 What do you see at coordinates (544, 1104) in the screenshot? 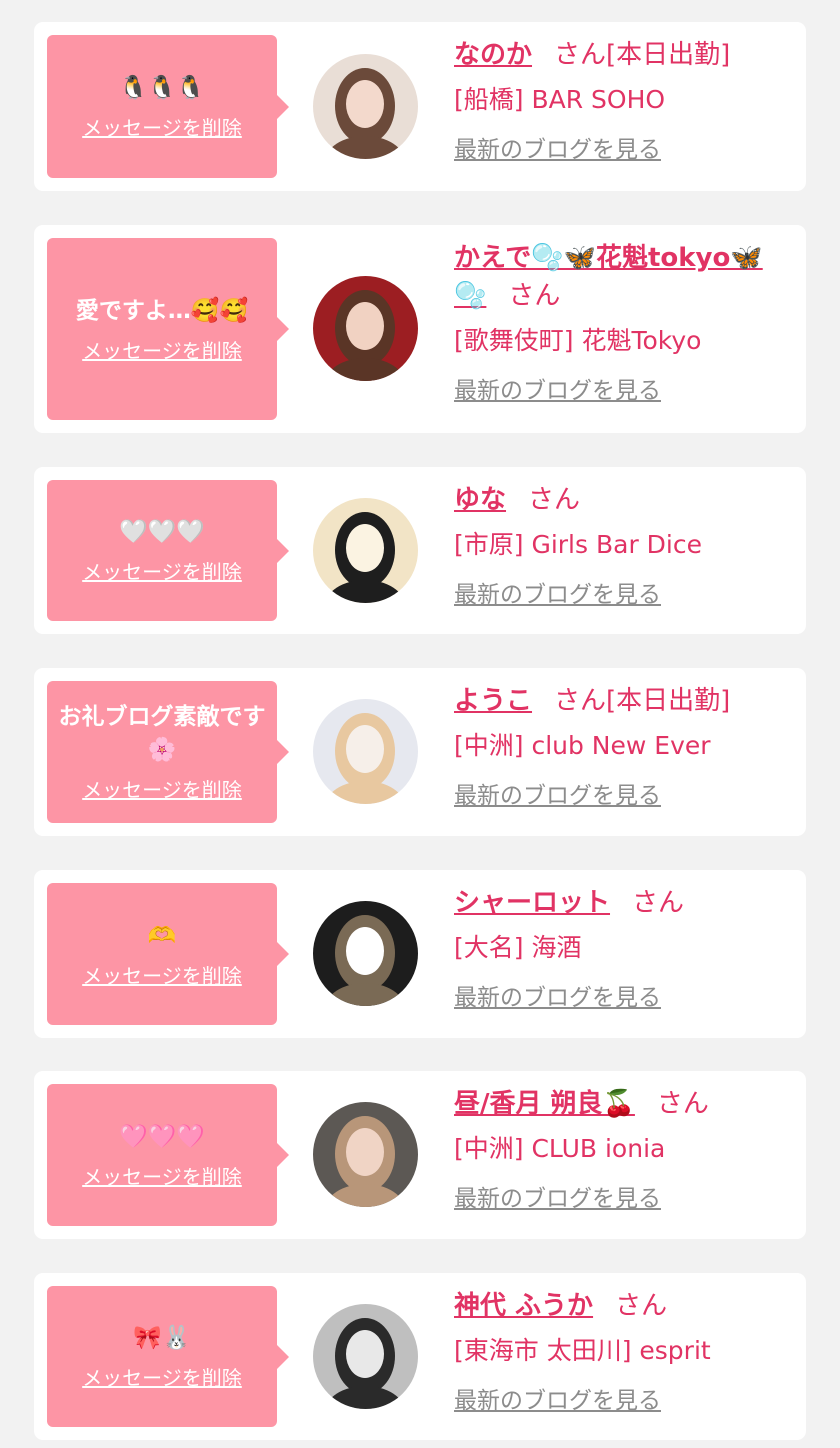
I see `cast-name-link: 昼/香月 朔良🍒` at bounding box center [544, 1104].